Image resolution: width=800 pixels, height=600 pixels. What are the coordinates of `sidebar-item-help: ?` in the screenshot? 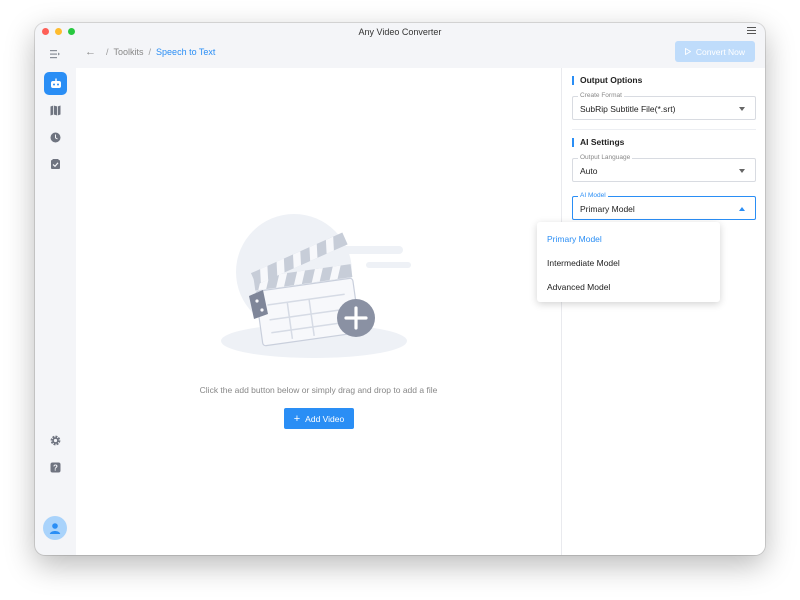 It's located at (55, 467).